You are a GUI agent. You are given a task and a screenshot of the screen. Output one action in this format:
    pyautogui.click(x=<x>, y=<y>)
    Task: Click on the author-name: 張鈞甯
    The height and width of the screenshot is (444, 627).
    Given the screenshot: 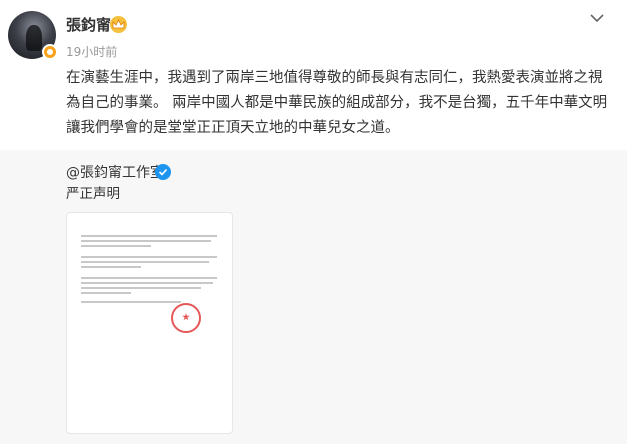 What is the action you would take?
    pyautogui.click(x=88, y=25)
    